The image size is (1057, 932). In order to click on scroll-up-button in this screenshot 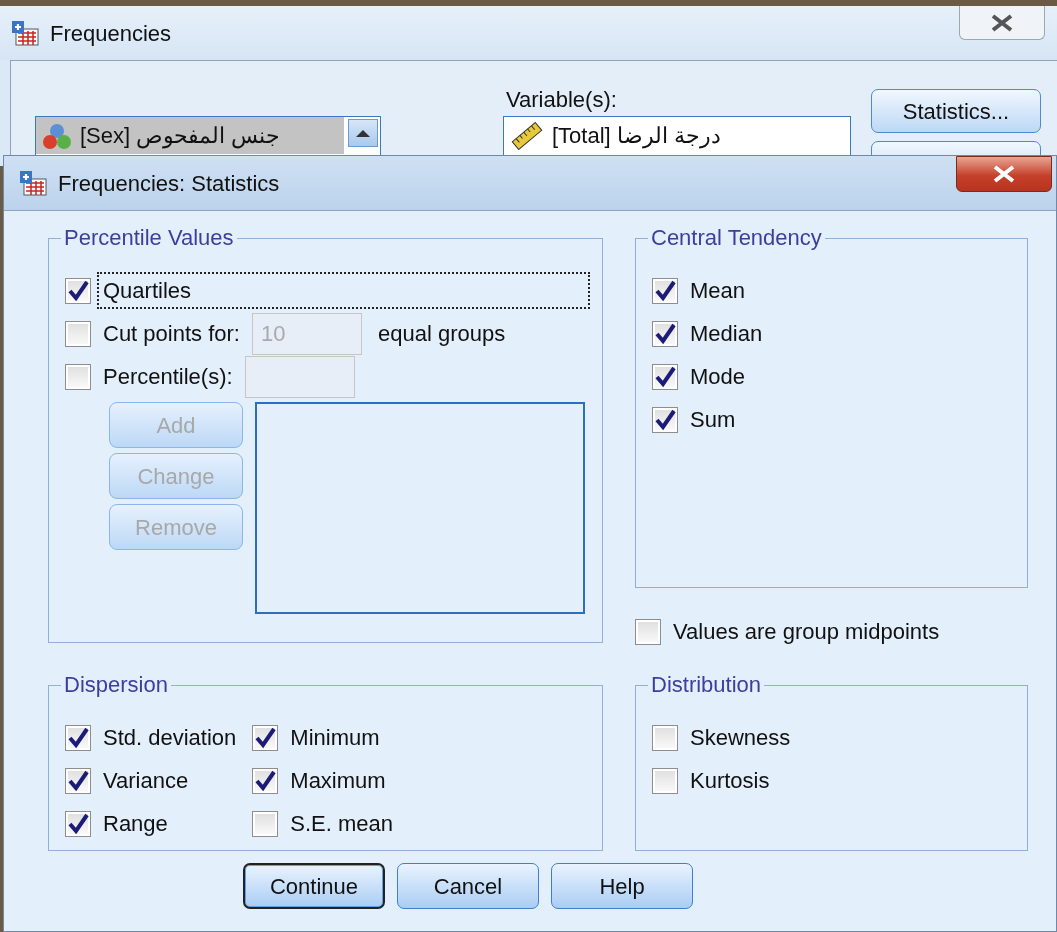, I will do `click(363, 133)`.